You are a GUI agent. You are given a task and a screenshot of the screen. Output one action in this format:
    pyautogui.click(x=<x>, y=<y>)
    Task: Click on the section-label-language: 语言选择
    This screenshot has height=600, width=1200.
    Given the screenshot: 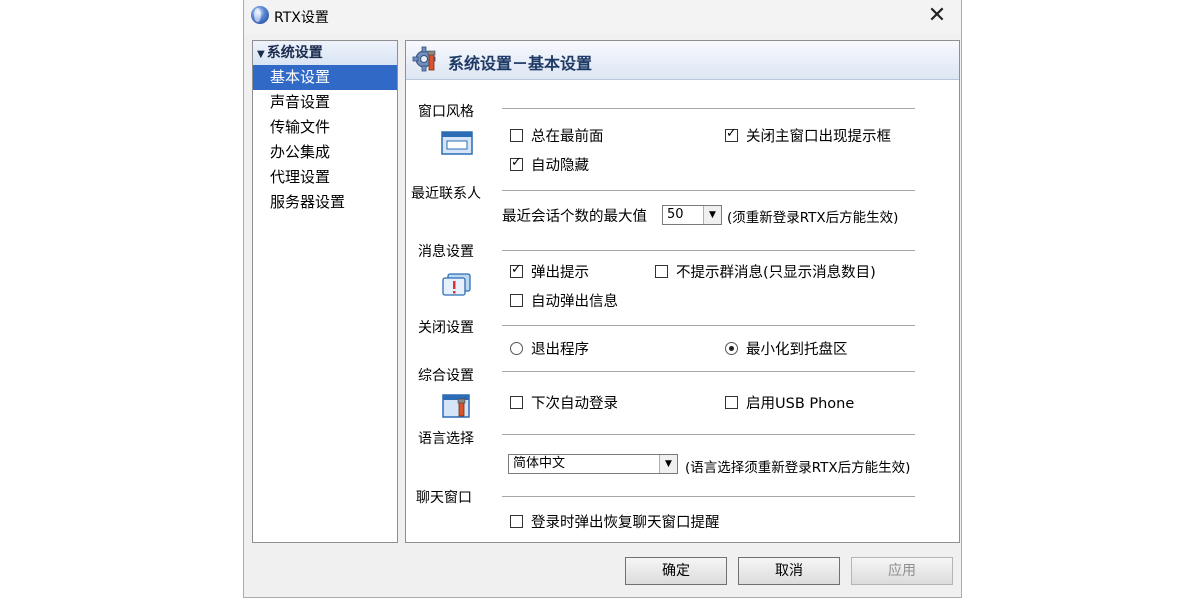 What is the action you would take?
    pyautogui.click(x=446, y=439)
    